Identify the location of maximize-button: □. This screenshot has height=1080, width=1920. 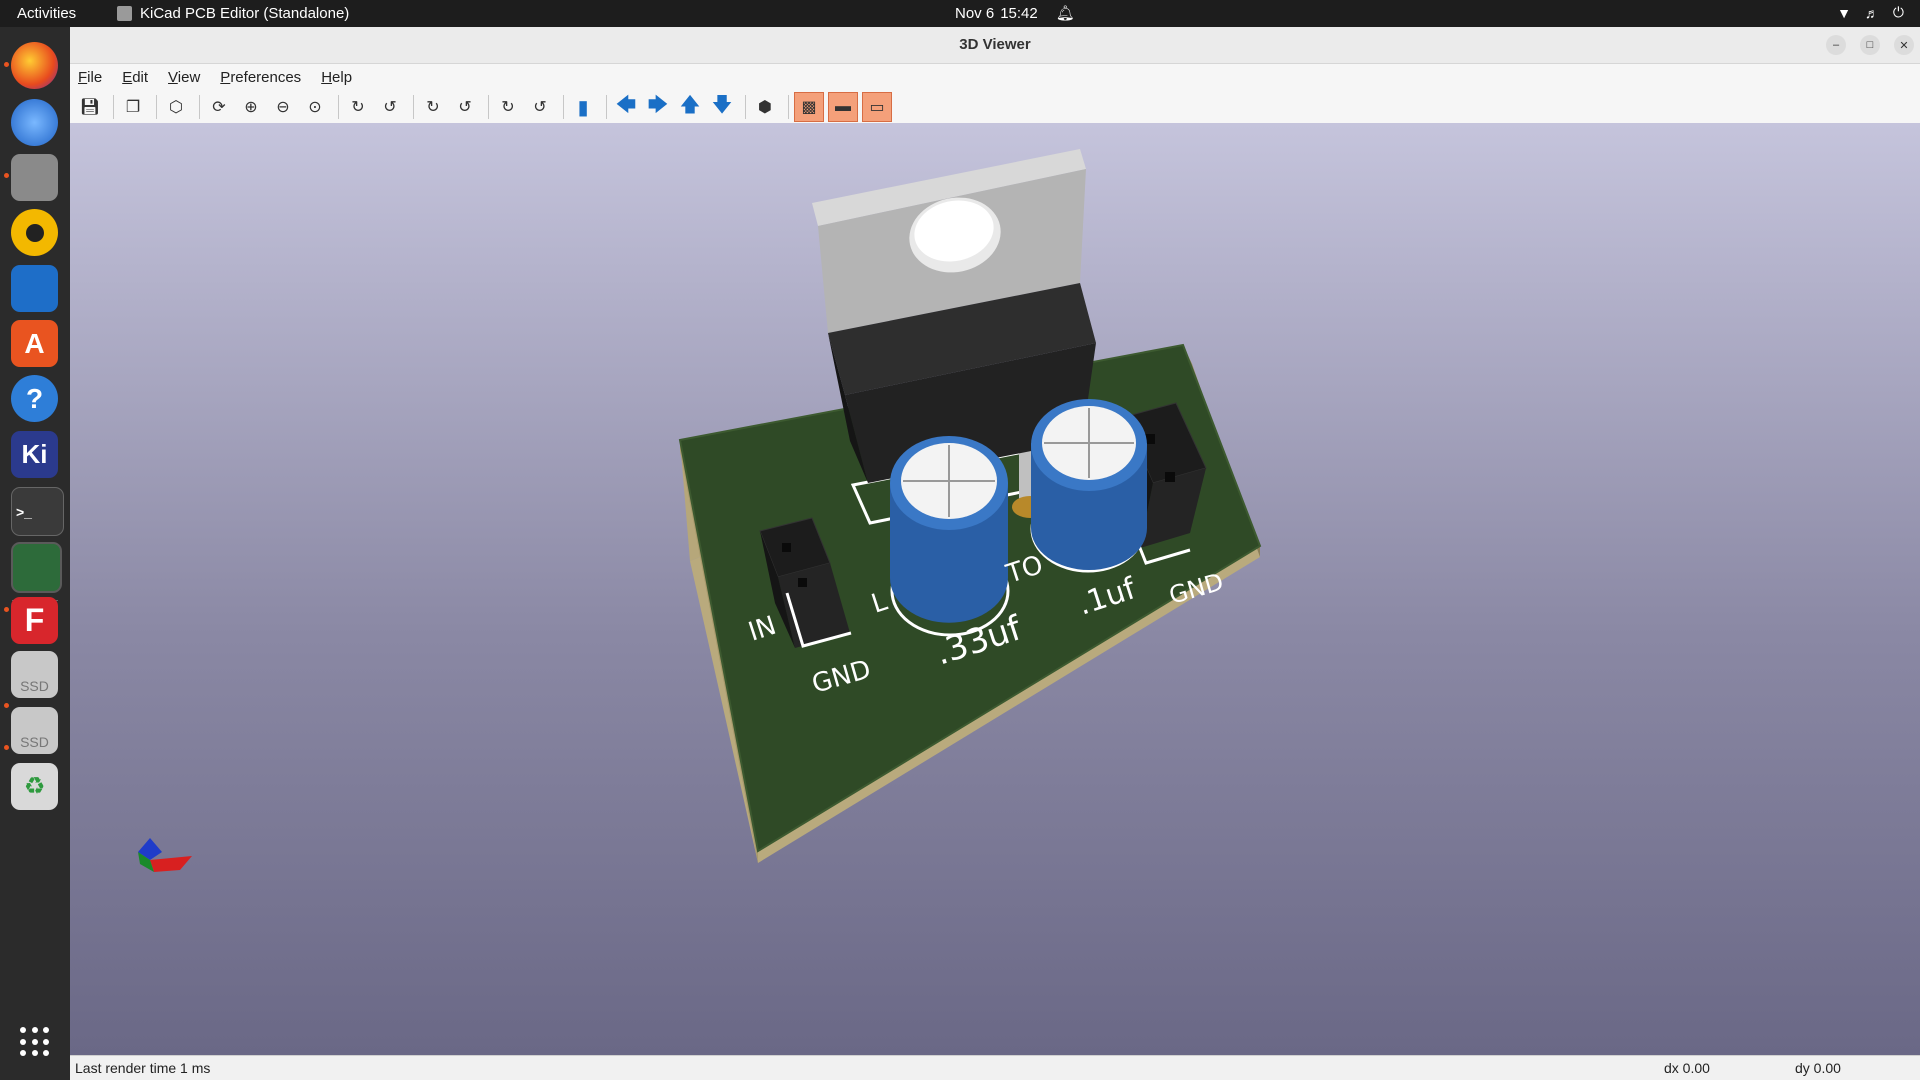
(1870, 45).